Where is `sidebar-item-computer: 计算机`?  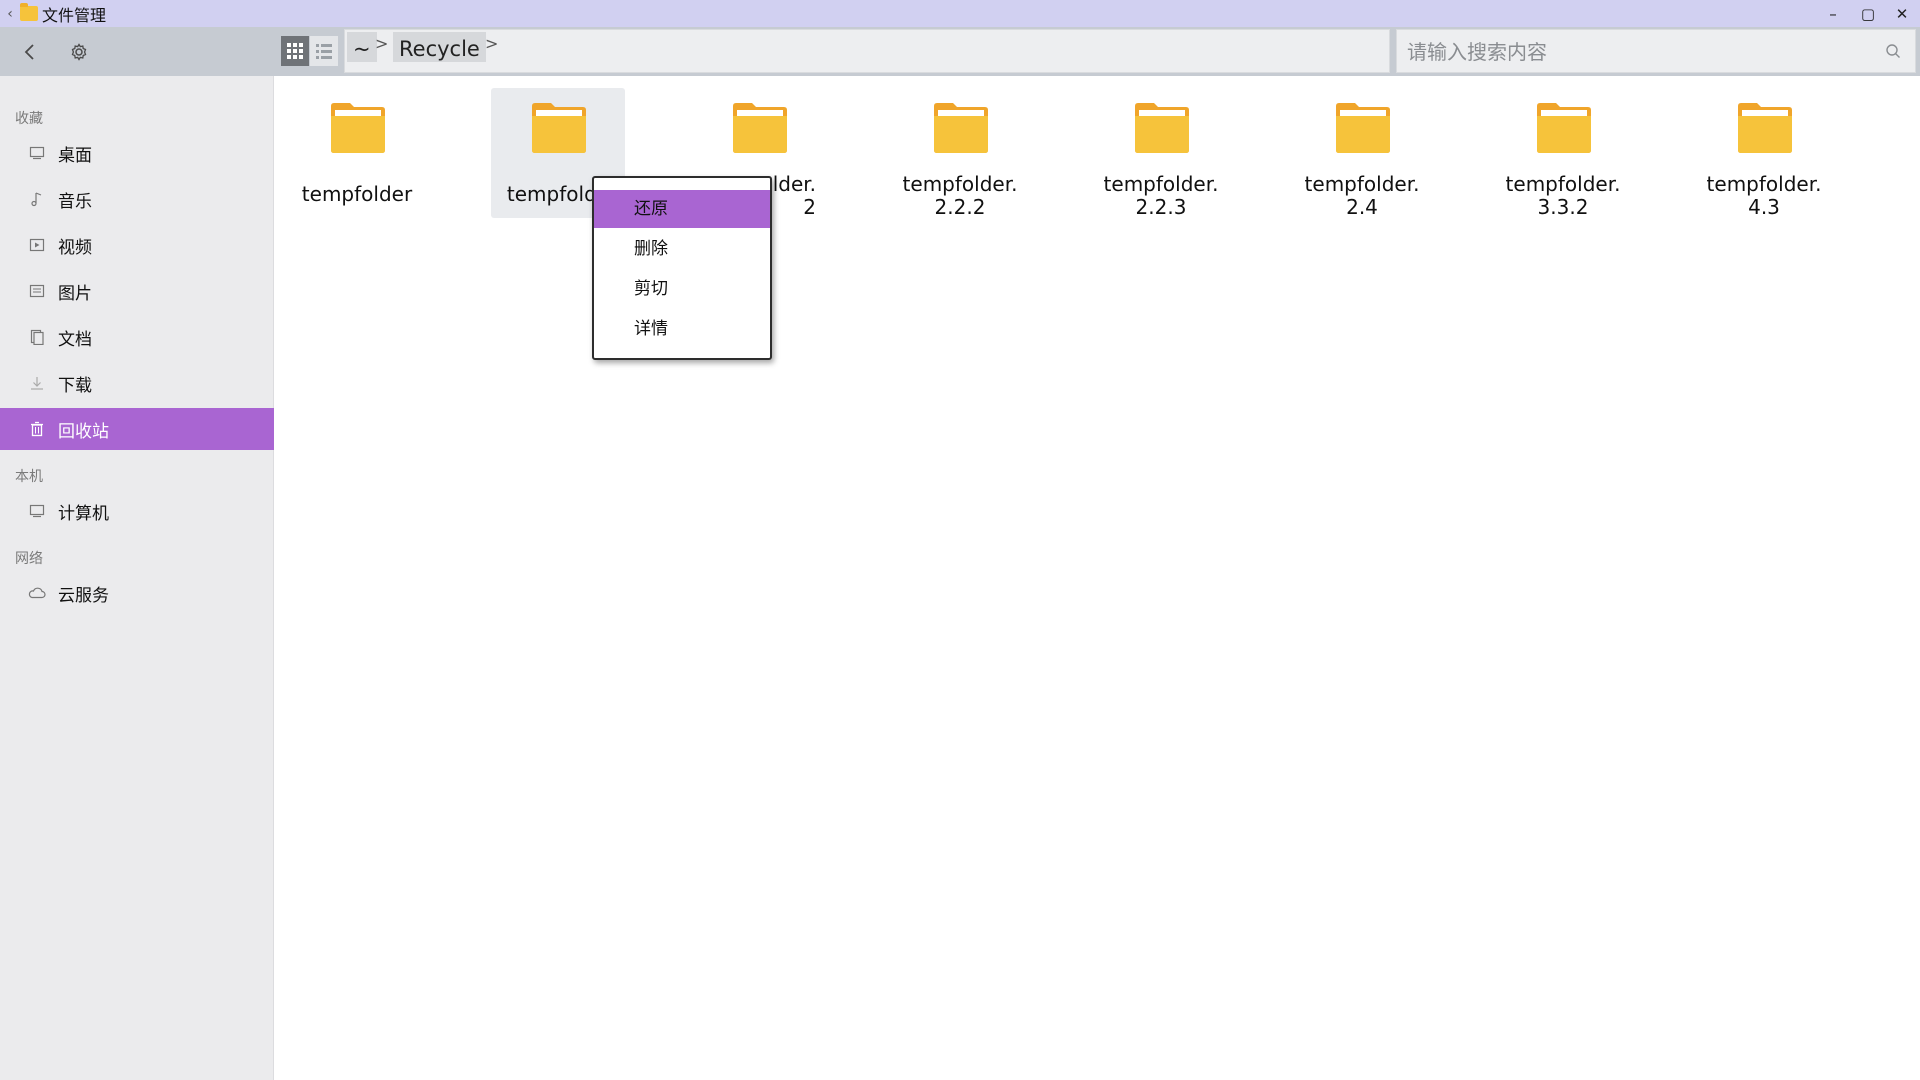 sidebar-item-computer: 计算机 is located at coordinates (137, 511).